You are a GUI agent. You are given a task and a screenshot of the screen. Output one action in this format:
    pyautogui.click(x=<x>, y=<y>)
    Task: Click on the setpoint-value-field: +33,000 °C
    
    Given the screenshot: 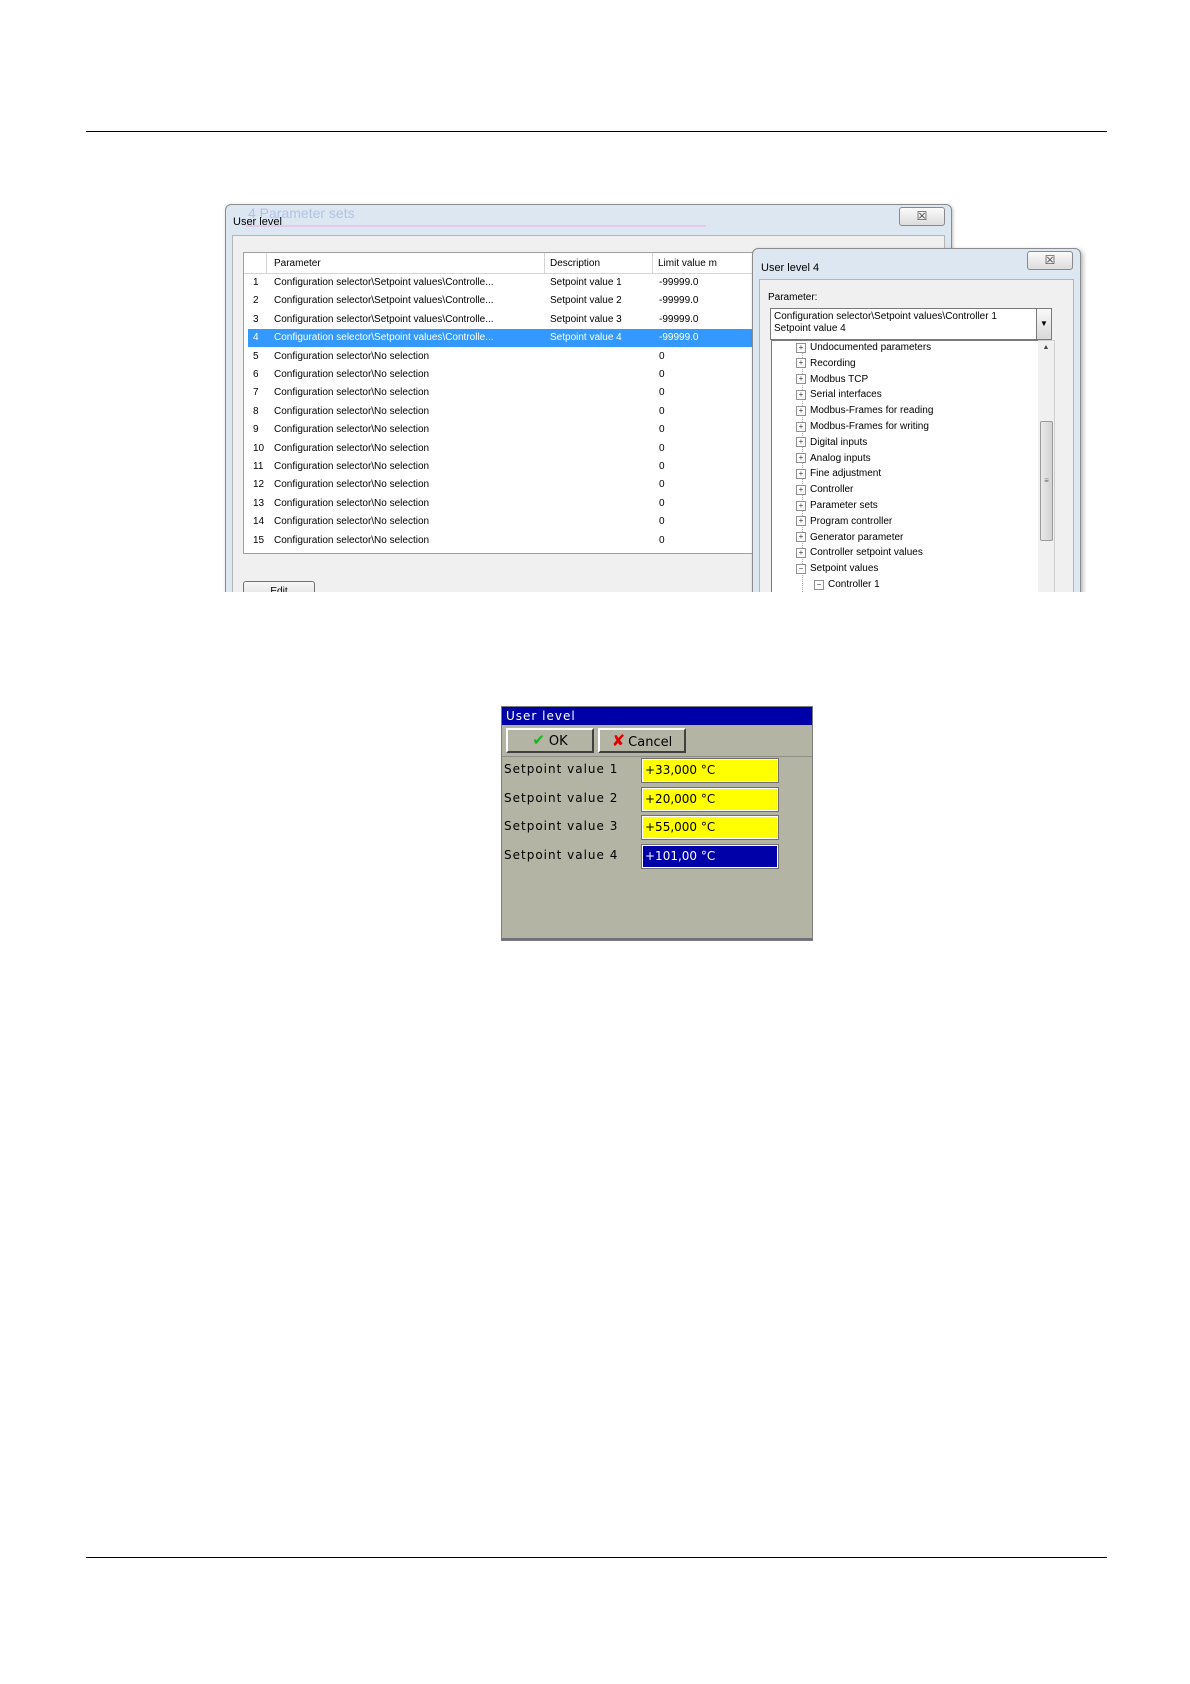 What is the action you would take?
    pyautogui.click(x=710, y=770)
    